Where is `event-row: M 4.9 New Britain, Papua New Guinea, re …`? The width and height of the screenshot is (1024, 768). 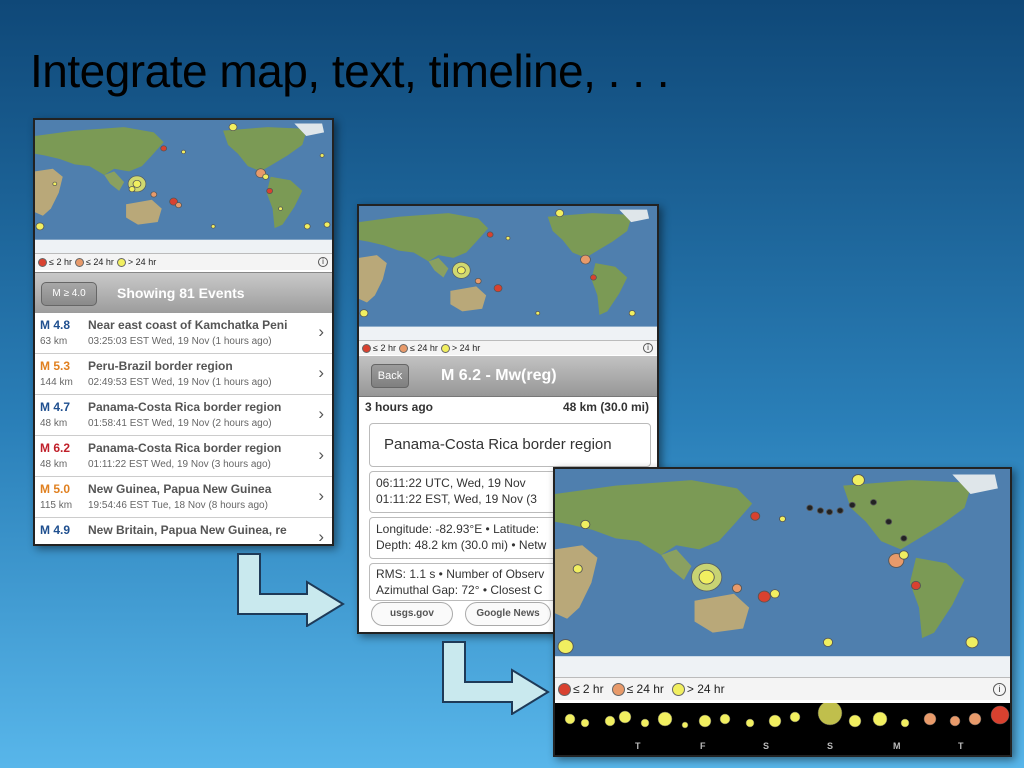
event-row: M 4.9 New Britain, Papua New Guinea, re … is located at coordinates (183, 532).